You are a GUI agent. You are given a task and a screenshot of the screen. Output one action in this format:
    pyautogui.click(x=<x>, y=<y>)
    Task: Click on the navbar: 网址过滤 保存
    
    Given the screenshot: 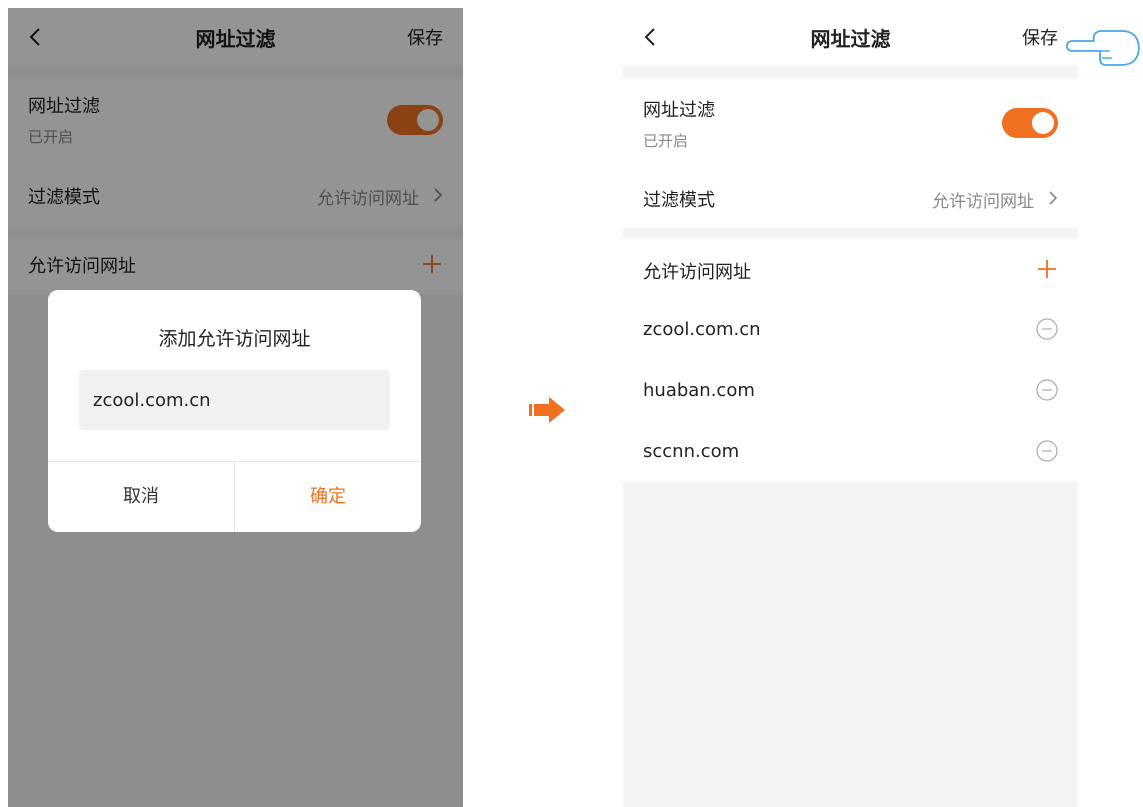 What is the action you would take?
    pyautogui.click(x=850, y=37)
    